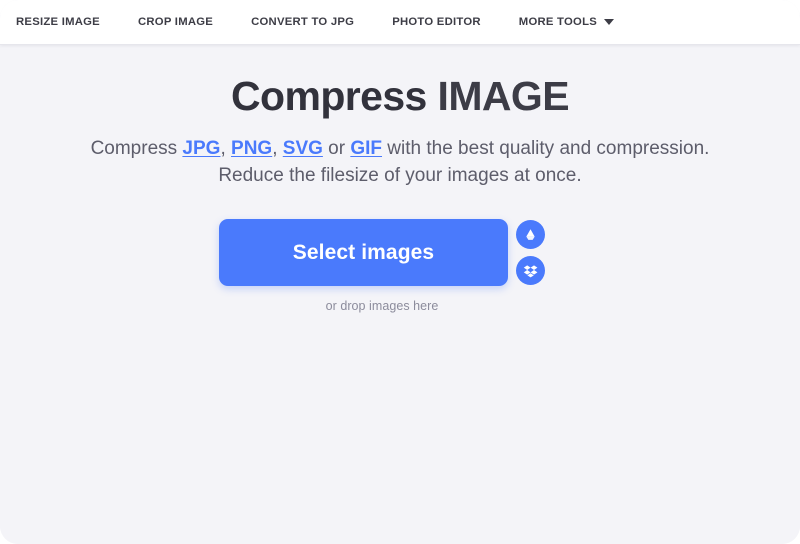 Image resolution: width=800 pixels, height=544 pixels. I want to click on nav-item-more-tools: MORE TOOLS, so click(566, 22).